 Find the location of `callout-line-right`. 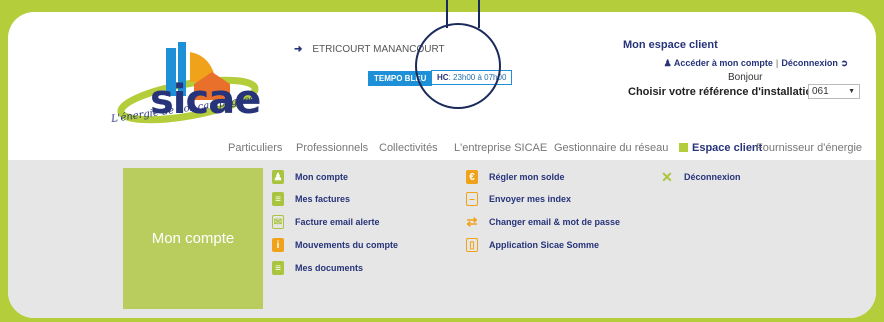

callout-line-right is located at coordinates (479, 14).